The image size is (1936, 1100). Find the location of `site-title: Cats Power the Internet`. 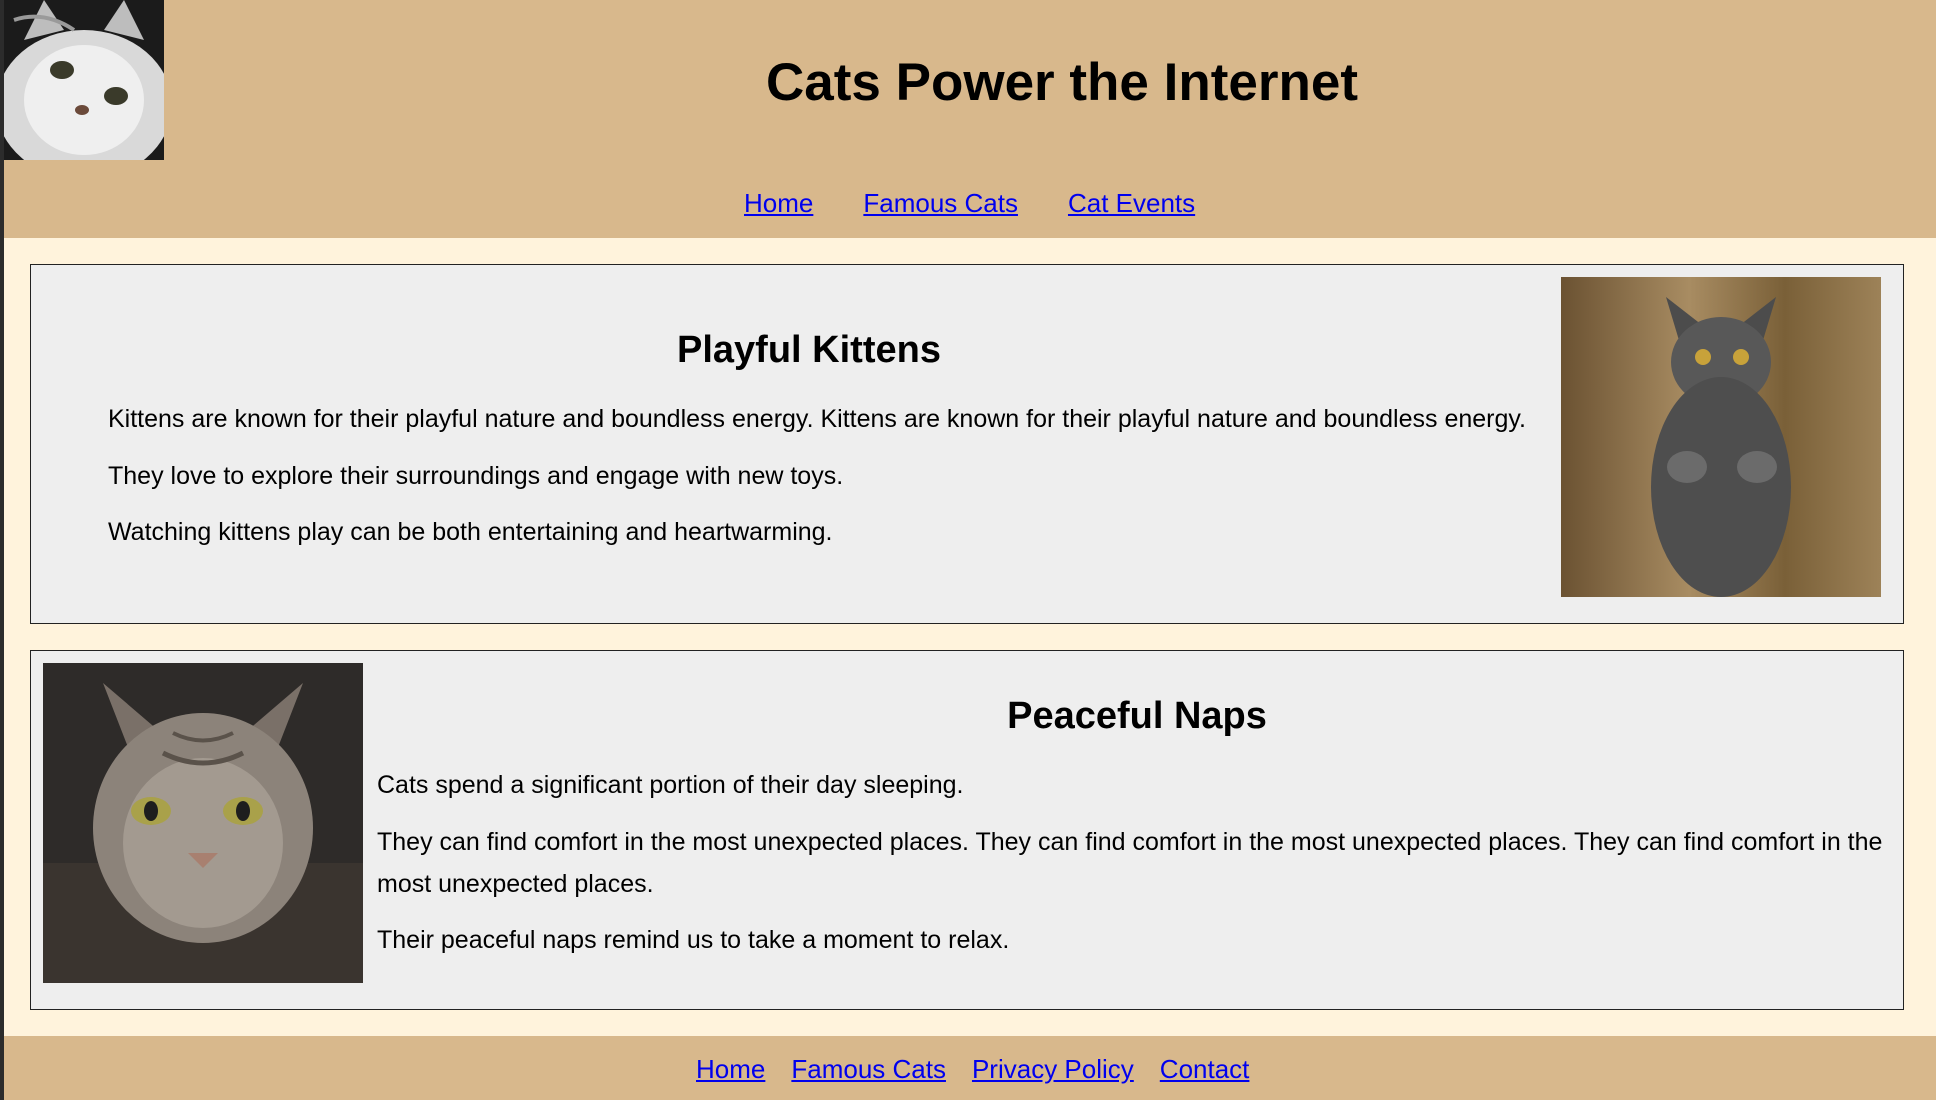

site-title: Cats Power the Internet is located at coordinates (1062, 82).